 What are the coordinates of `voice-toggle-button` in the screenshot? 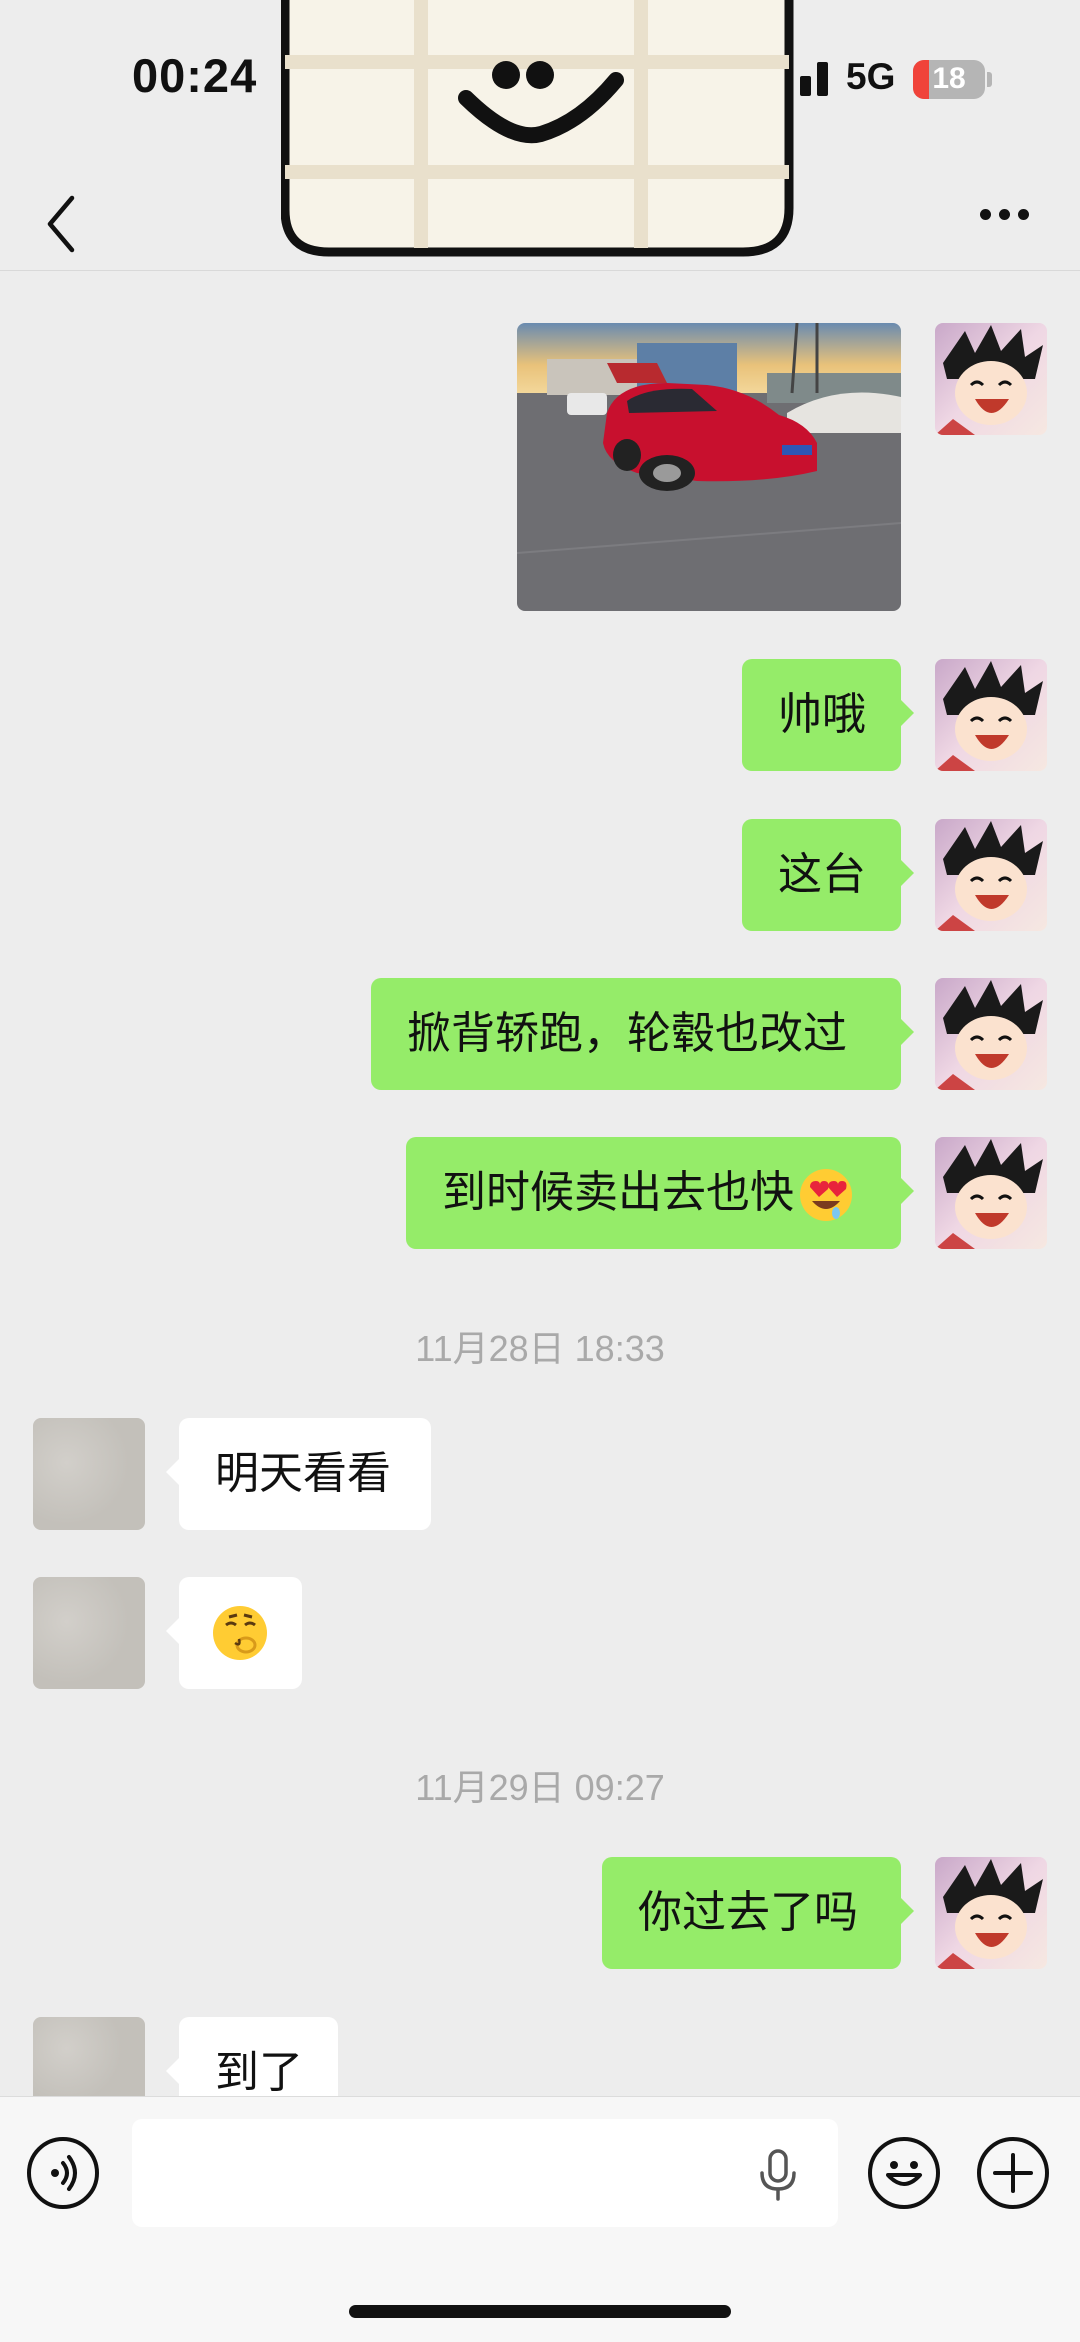 It's located at (63, 2173).